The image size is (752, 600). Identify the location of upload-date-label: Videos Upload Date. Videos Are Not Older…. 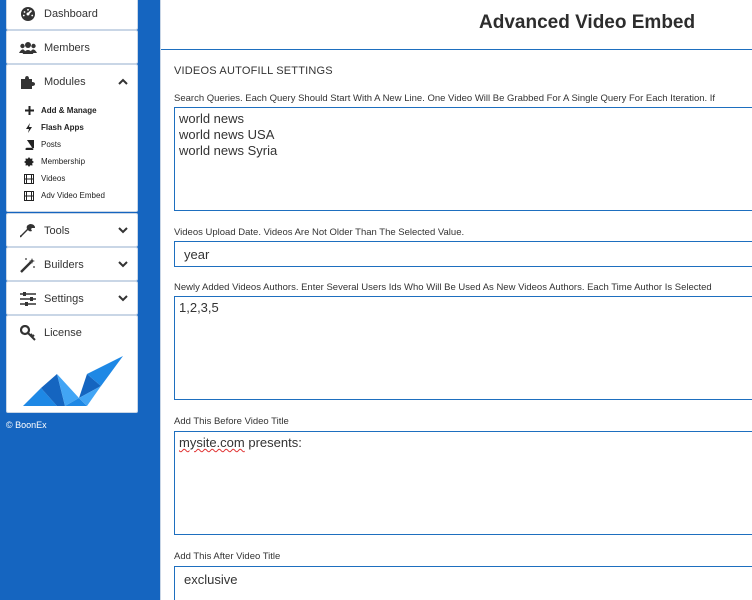
(319, 232).